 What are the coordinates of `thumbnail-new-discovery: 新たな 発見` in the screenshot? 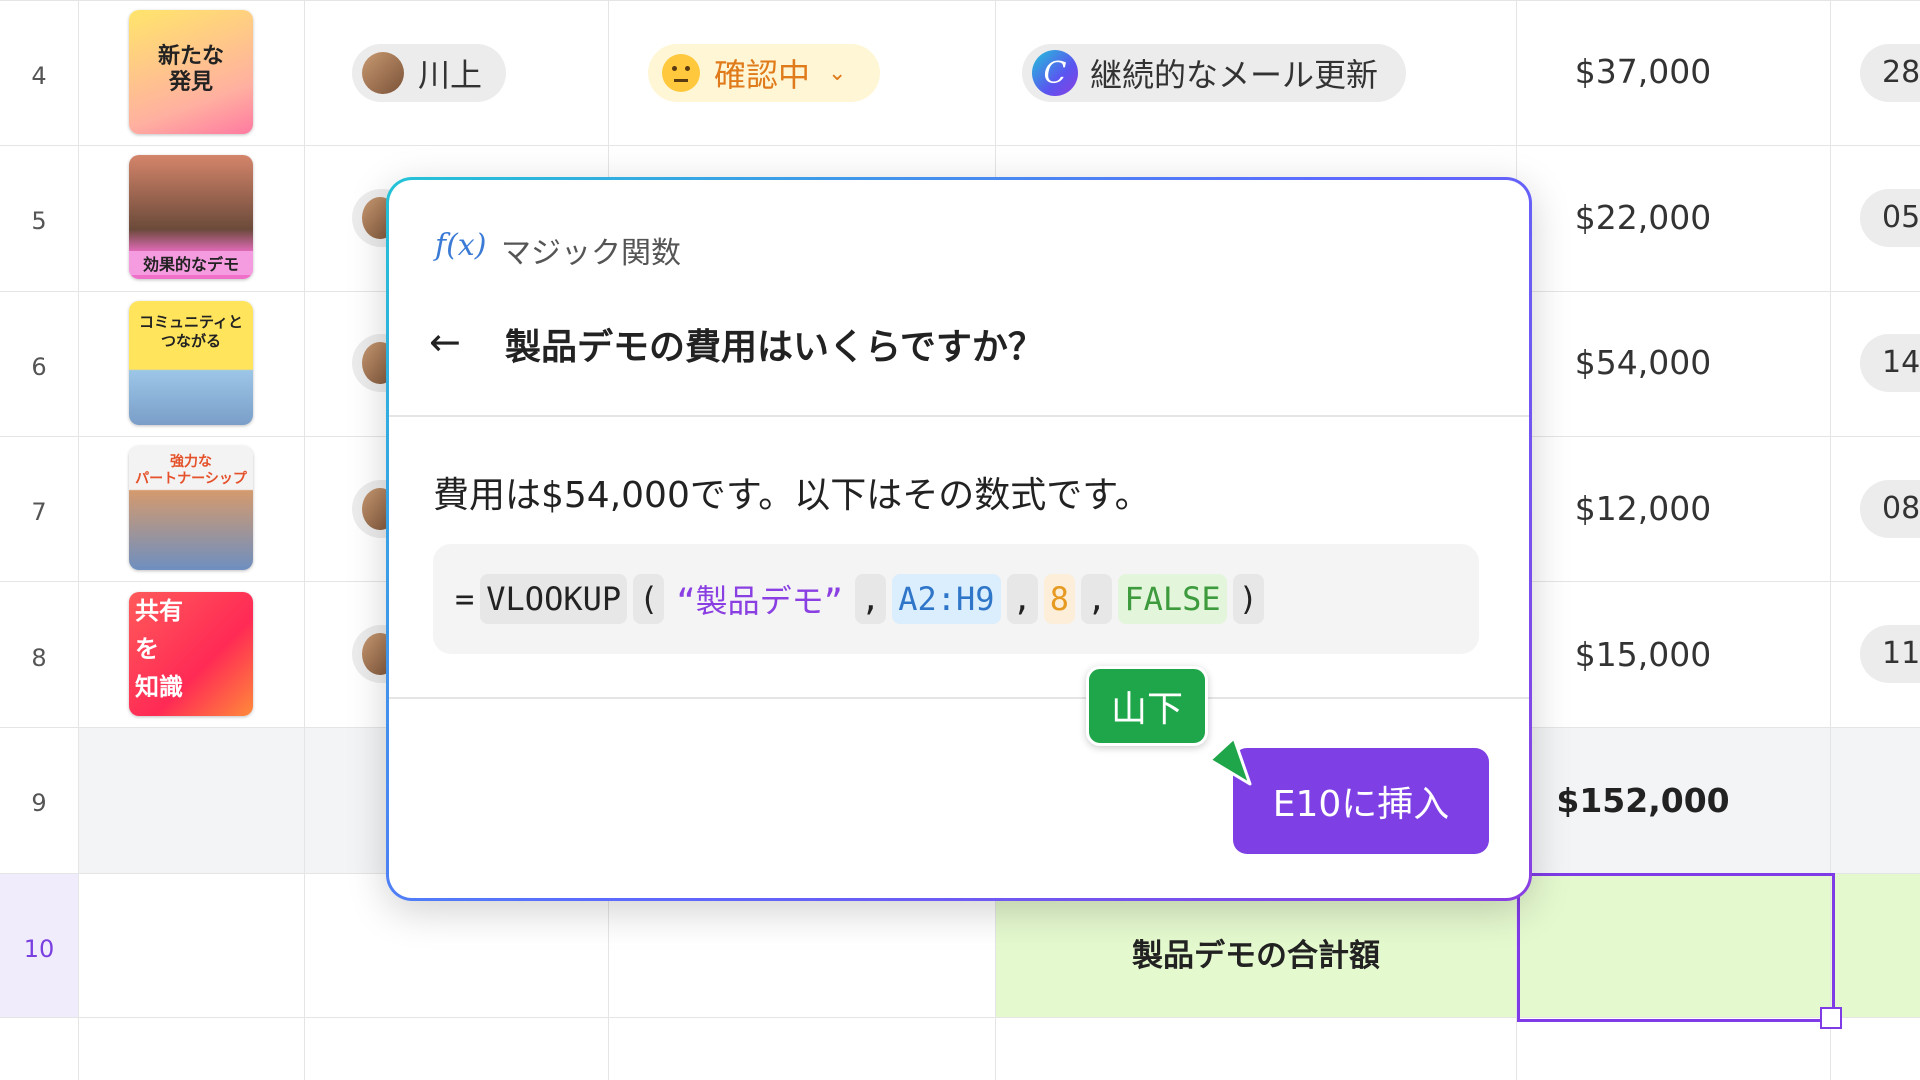 It's located at (191, 72).